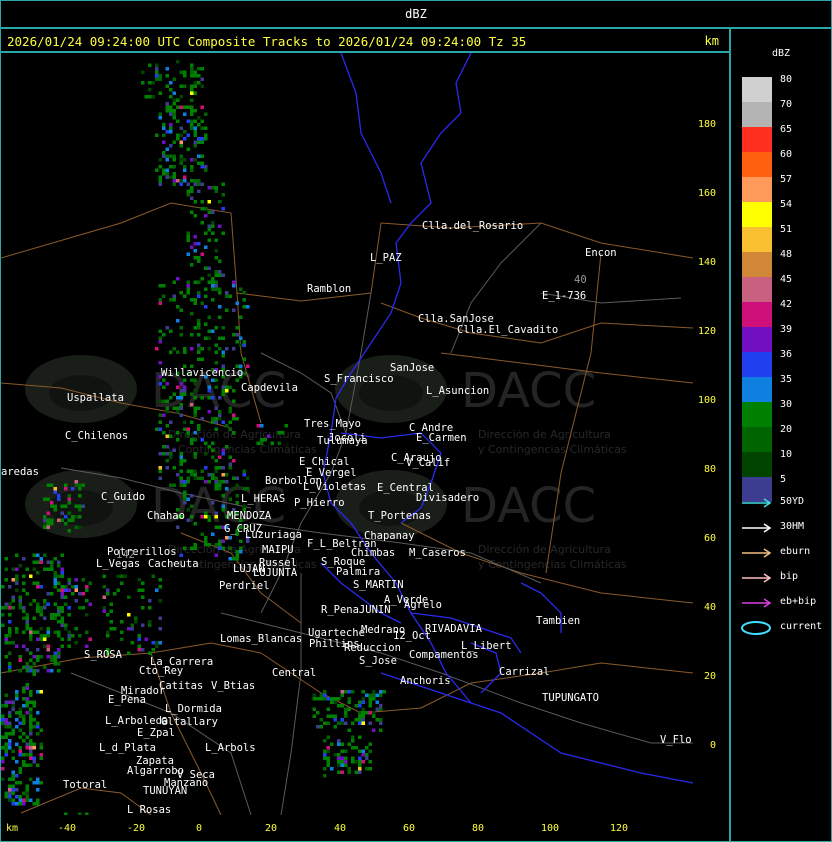  What do you see at coordinates (528, 506) in the screenshot?
I see `watermark-name: DACC` at bounding box center [528, 506].